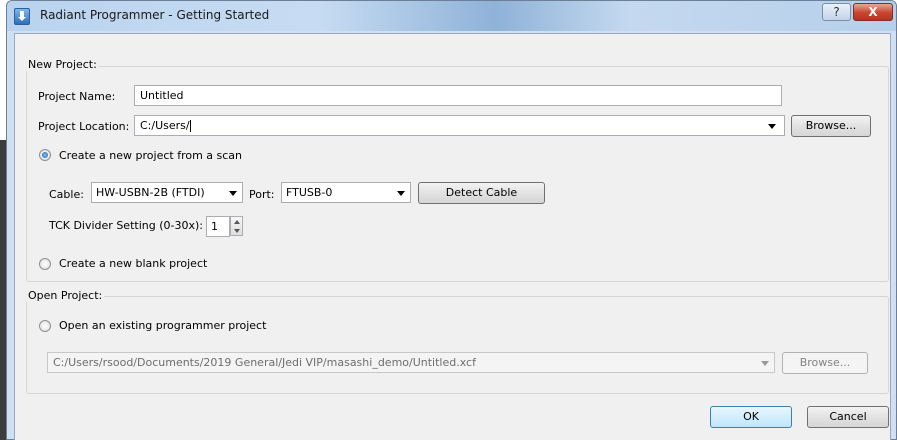 The height and width of the screenshot is (440, 897). I want to click on cable-select-value: HW-USBN-2B (FTDI), so click(150, 192).